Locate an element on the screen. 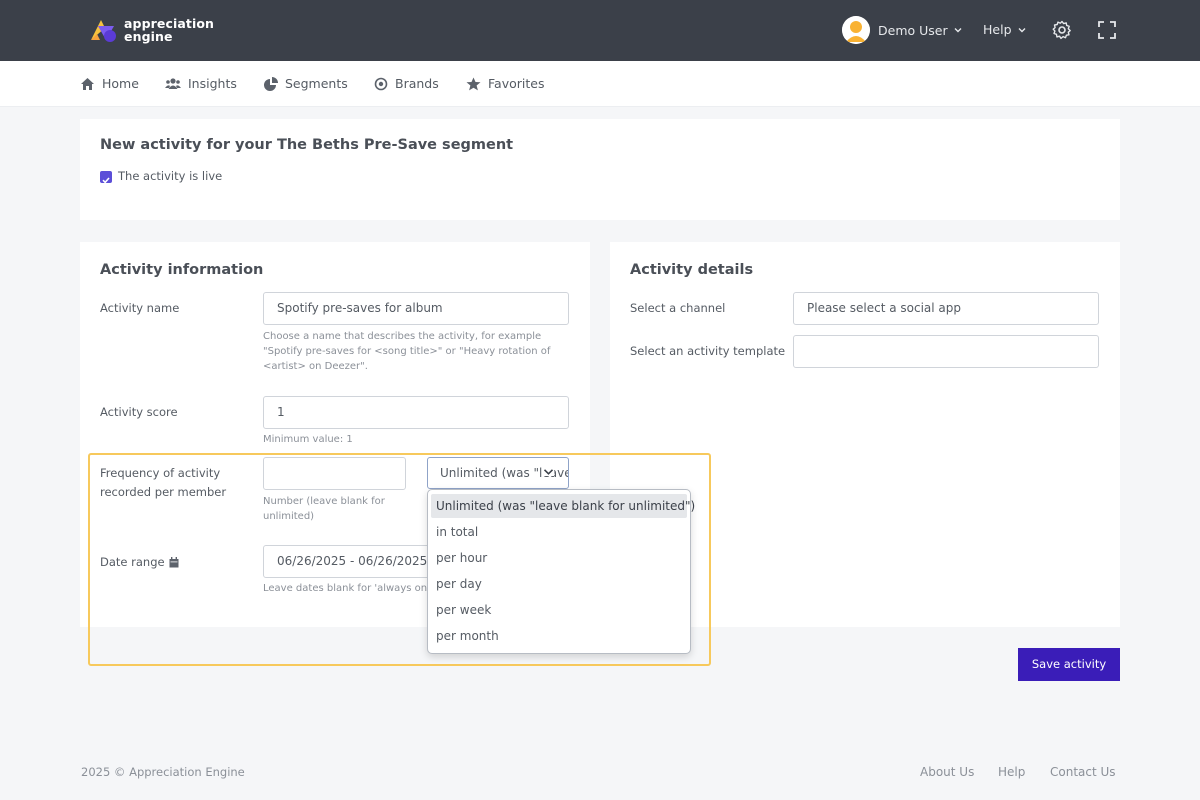 The width and height of the screenshot is (1200, 800). activity-score-input: 1 is located at coordinates (416, 412).